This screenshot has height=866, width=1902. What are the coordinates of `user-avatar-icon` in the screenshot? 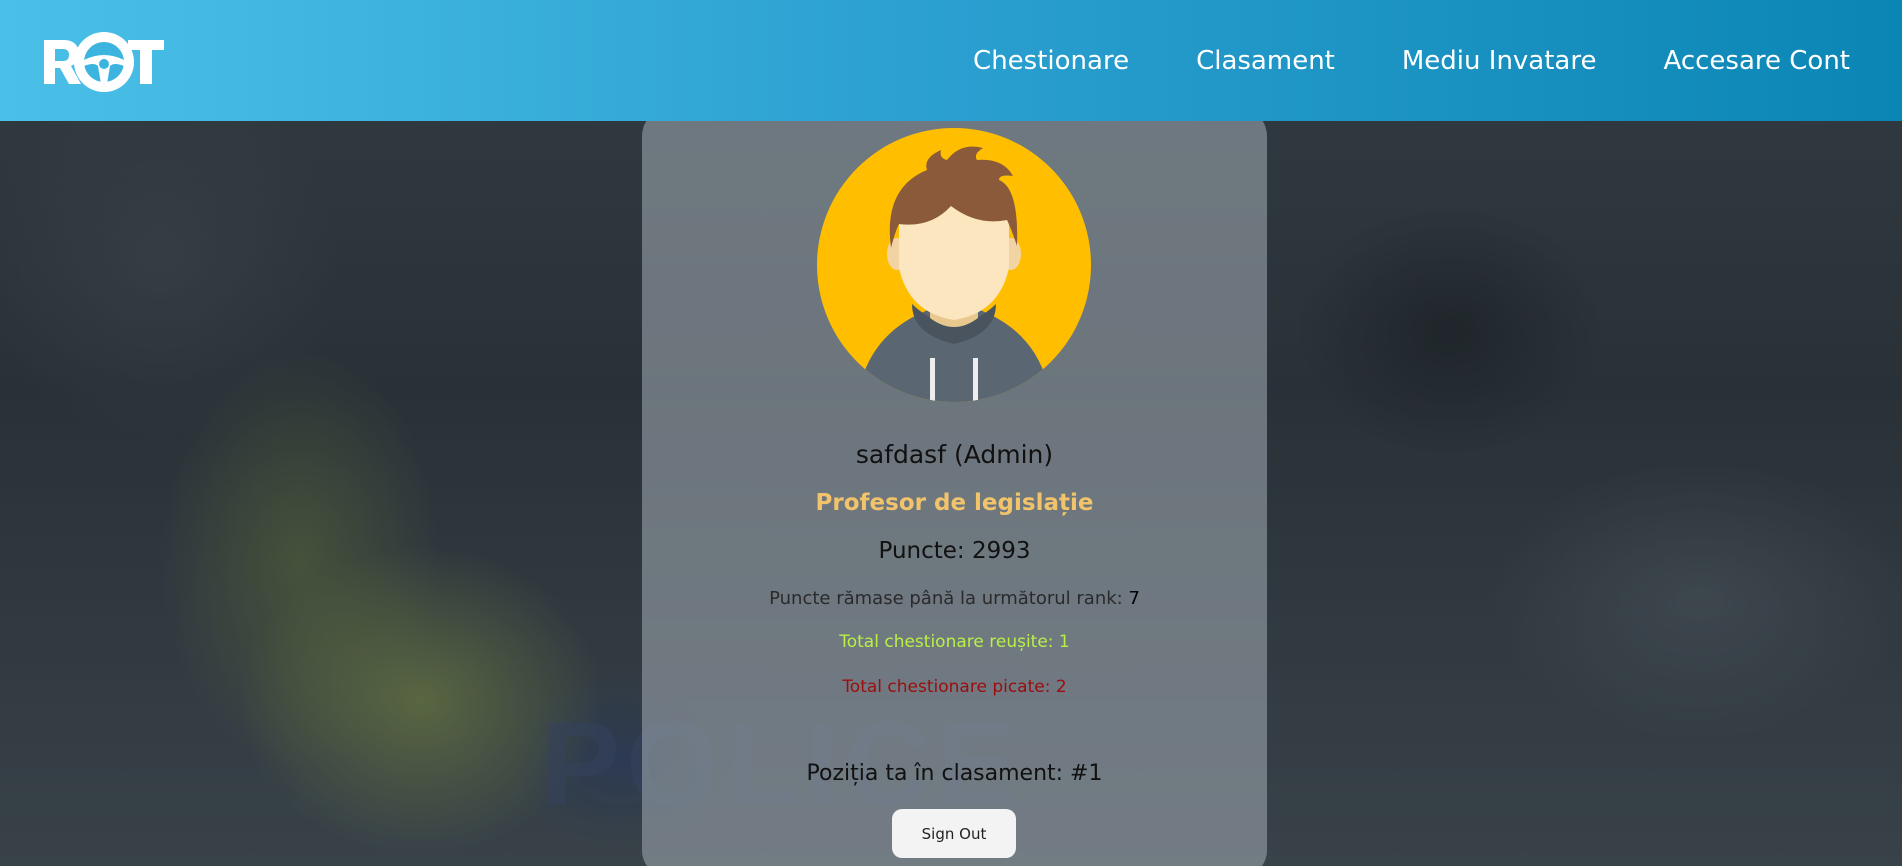 It's located at (954, 265).